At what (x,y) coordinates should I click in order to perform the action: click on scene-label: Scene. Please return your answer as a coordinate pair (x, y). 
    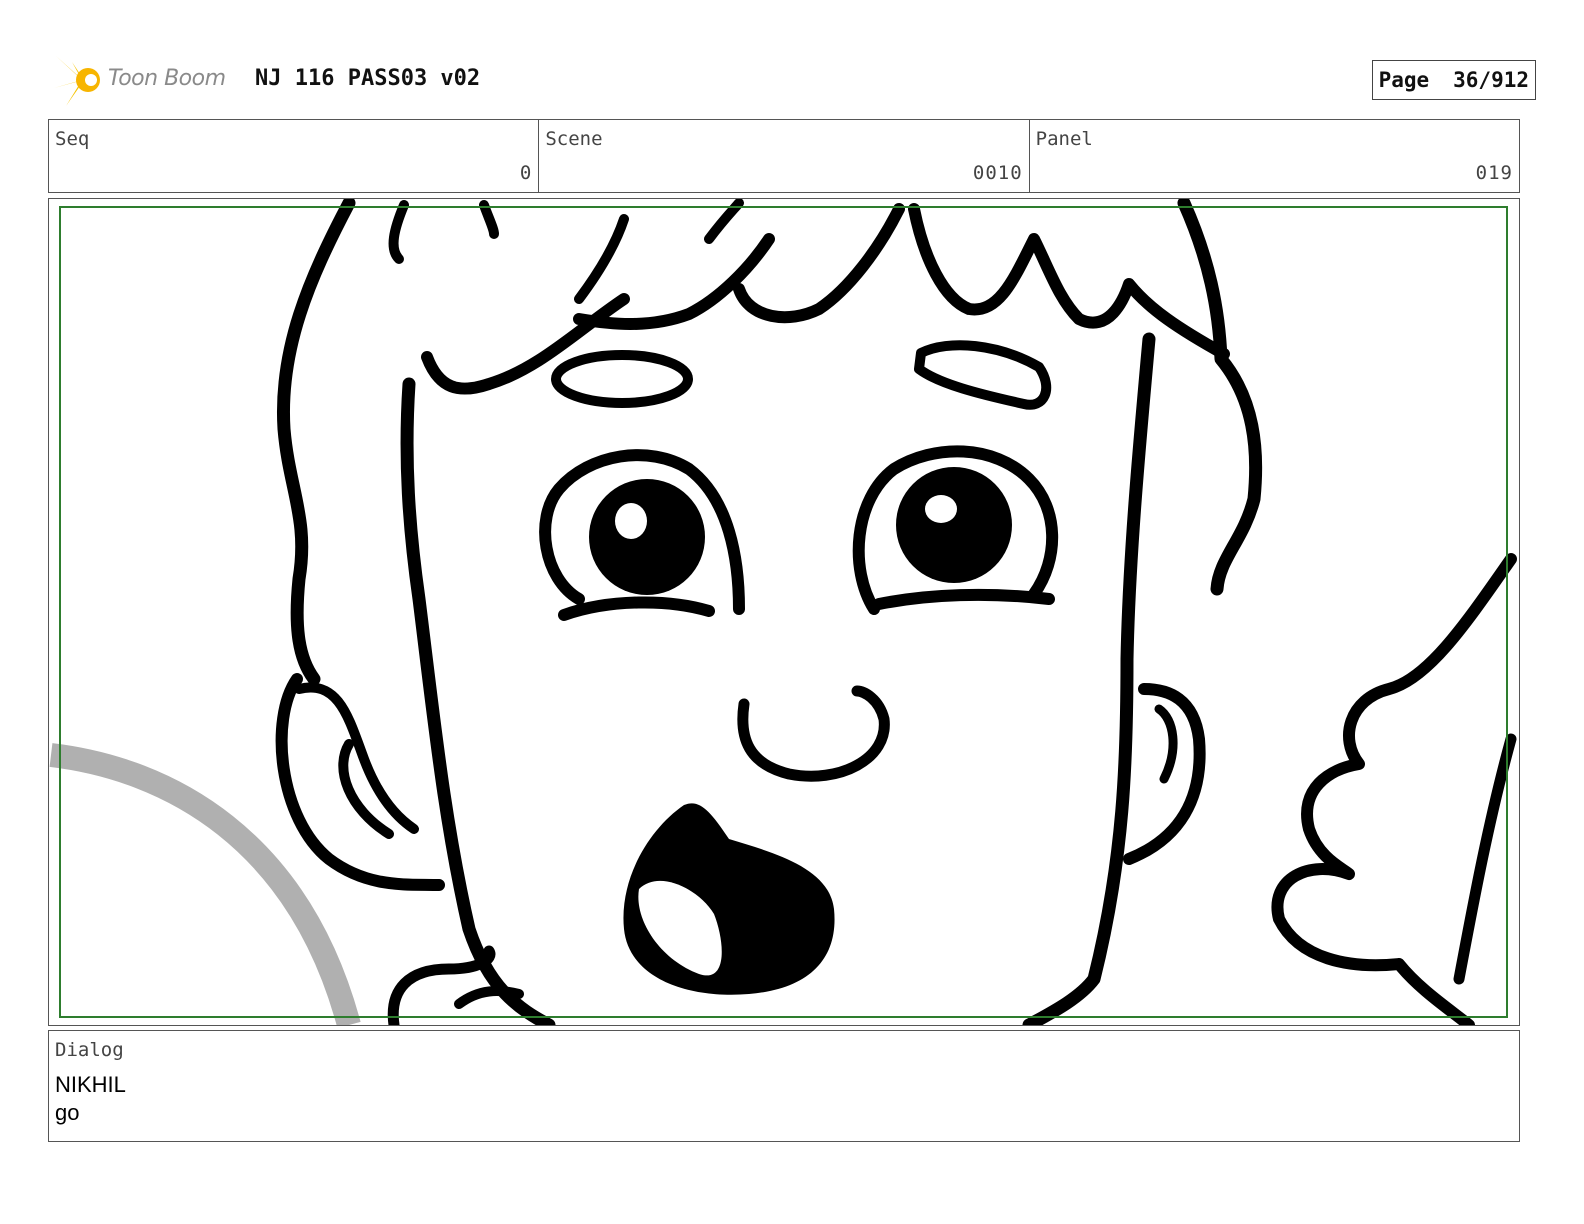
    Looking at the image, I should click on (574, 139).